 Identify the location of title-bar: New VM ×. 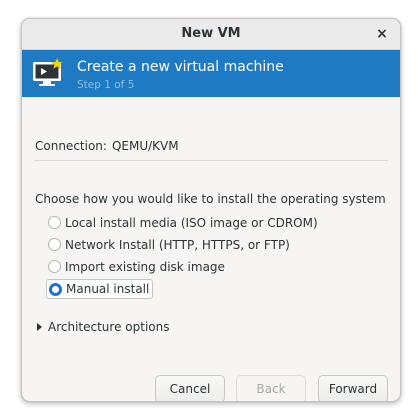
(211, 34).